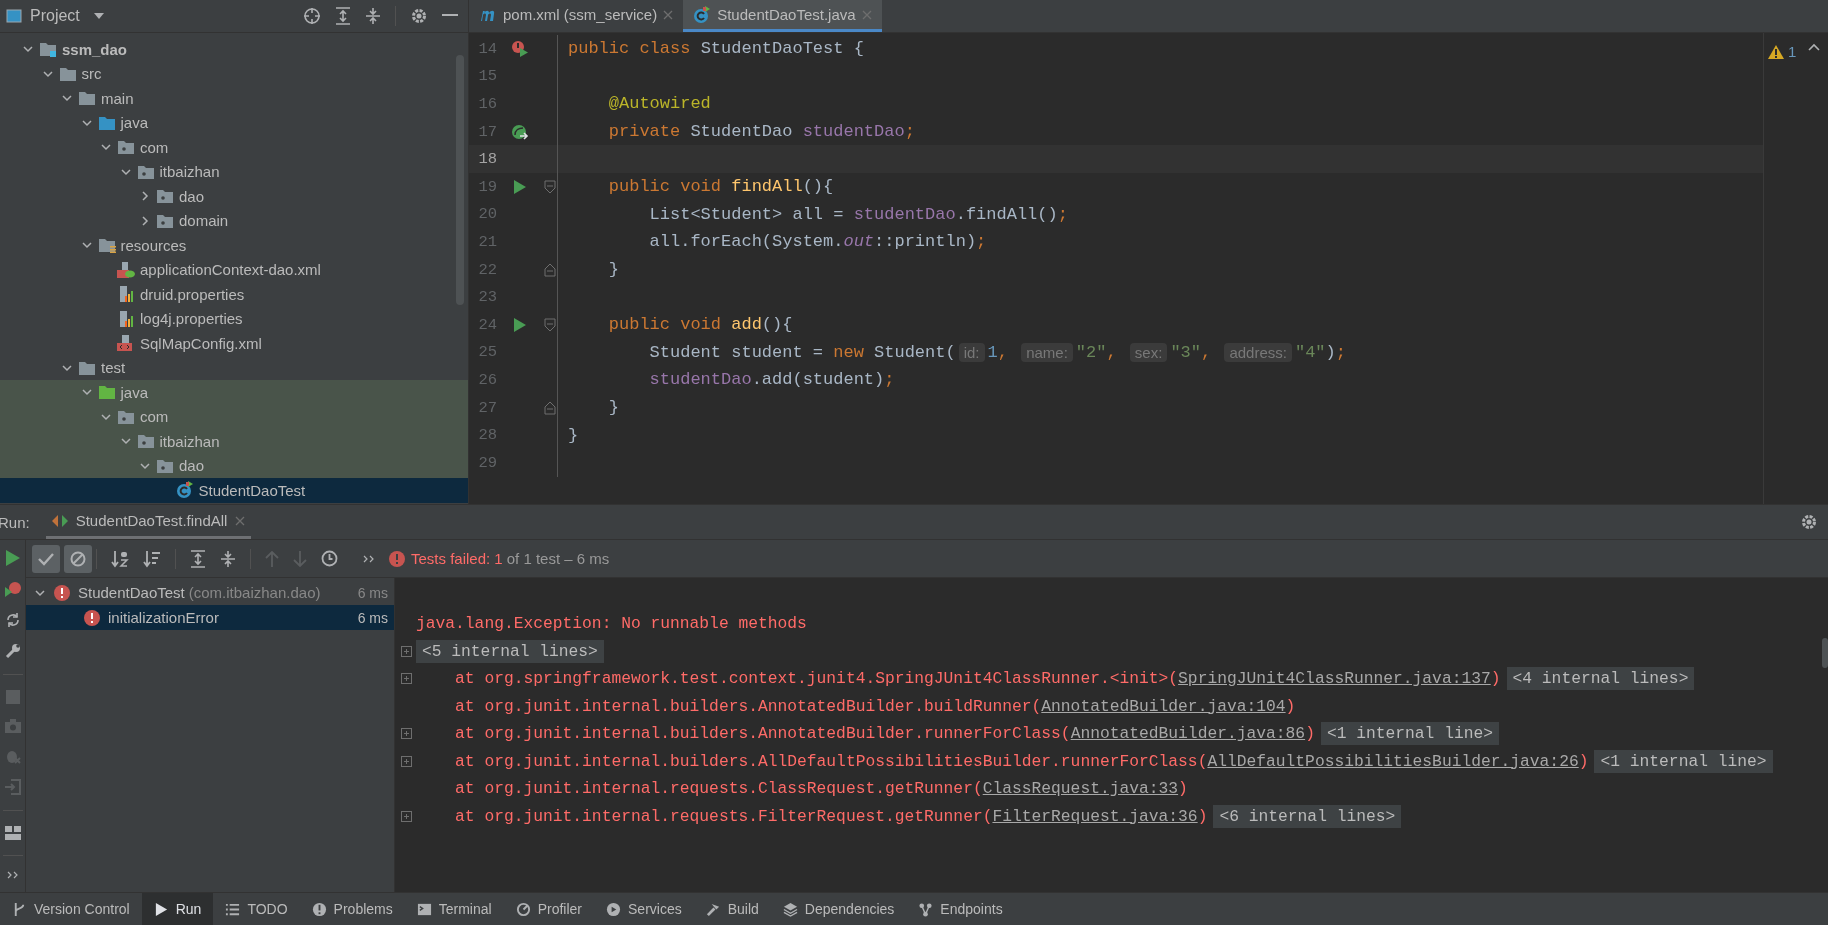  Describe the element at coordinates (177, 909) in the screenshot. I see `tool-window-button: Run` at that location.